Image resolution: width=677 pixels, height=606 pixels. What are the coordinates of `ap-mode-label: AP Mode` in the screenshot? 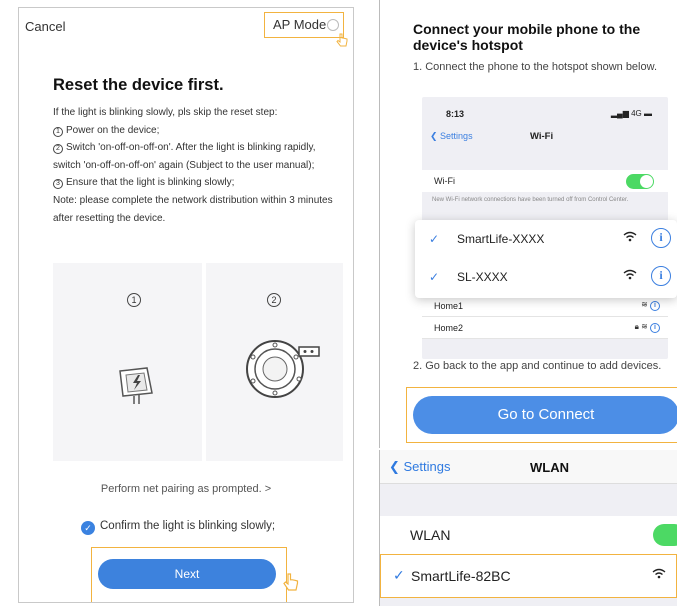 It's located at (300, 24).